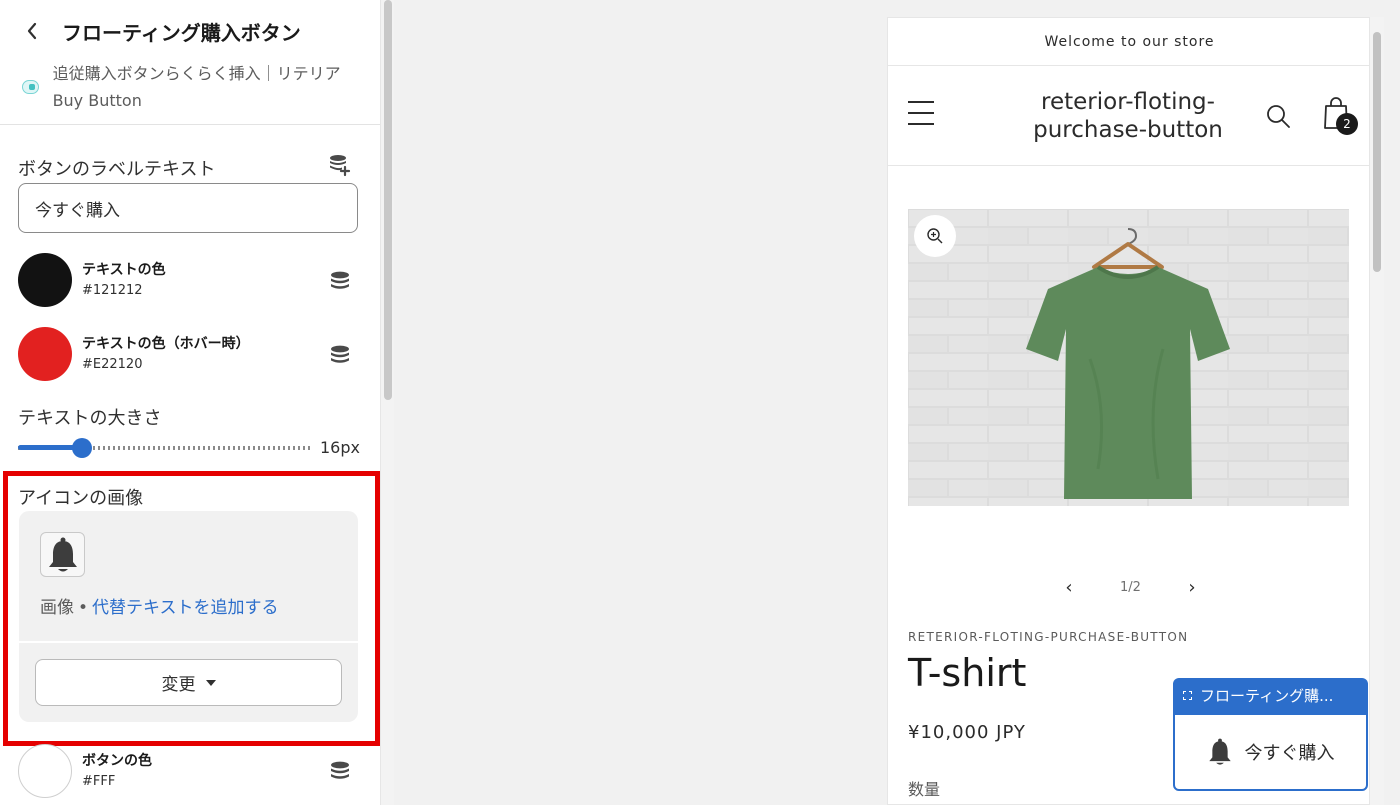 The image size is (1400, 805). I want to click on text-hover-color-setting: テキストの色（ホバー時） #E22120, so click(188, 354).